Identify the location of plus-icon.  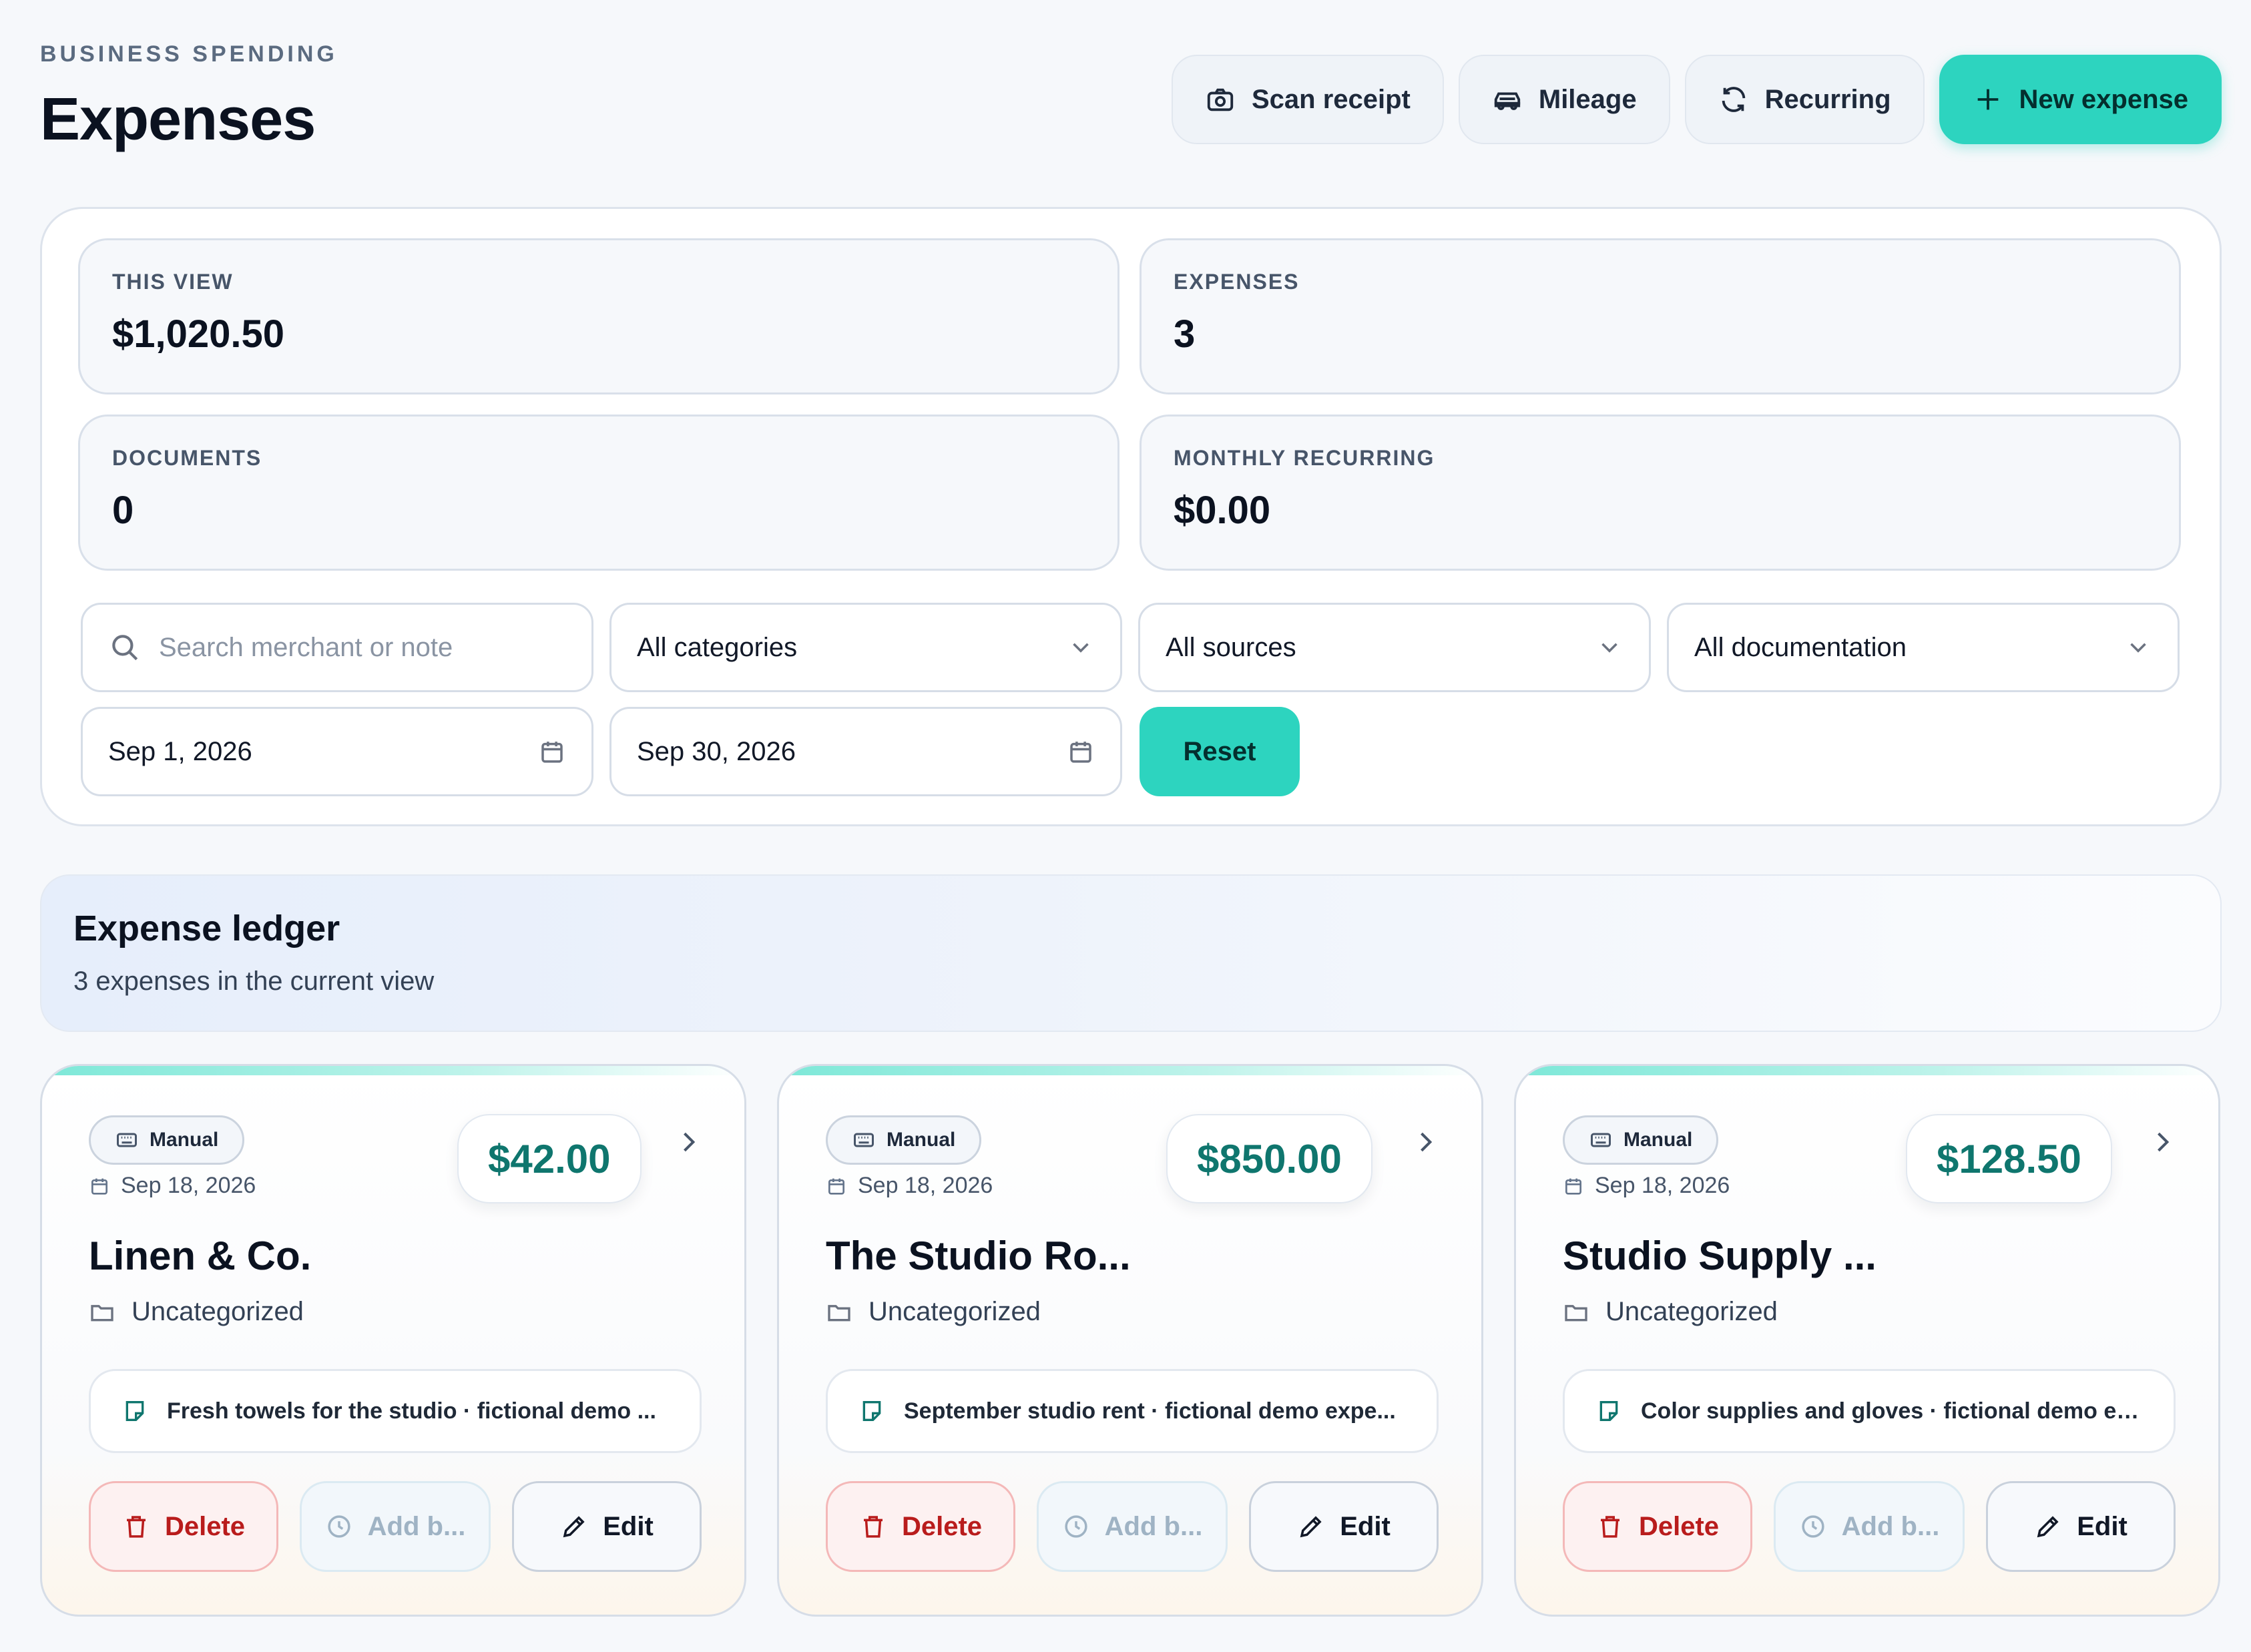
(1987, 99).